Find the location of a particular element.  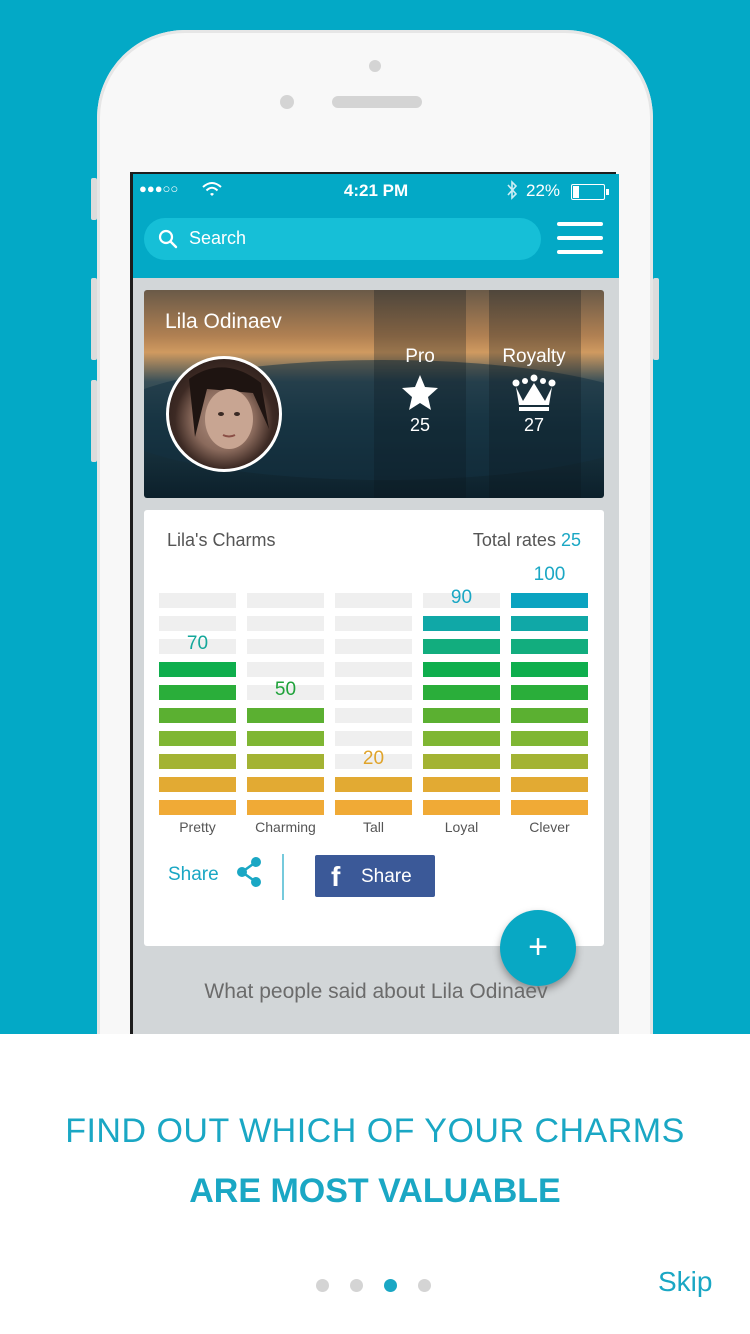

share-link: Share is located at coordinates (193, 875).